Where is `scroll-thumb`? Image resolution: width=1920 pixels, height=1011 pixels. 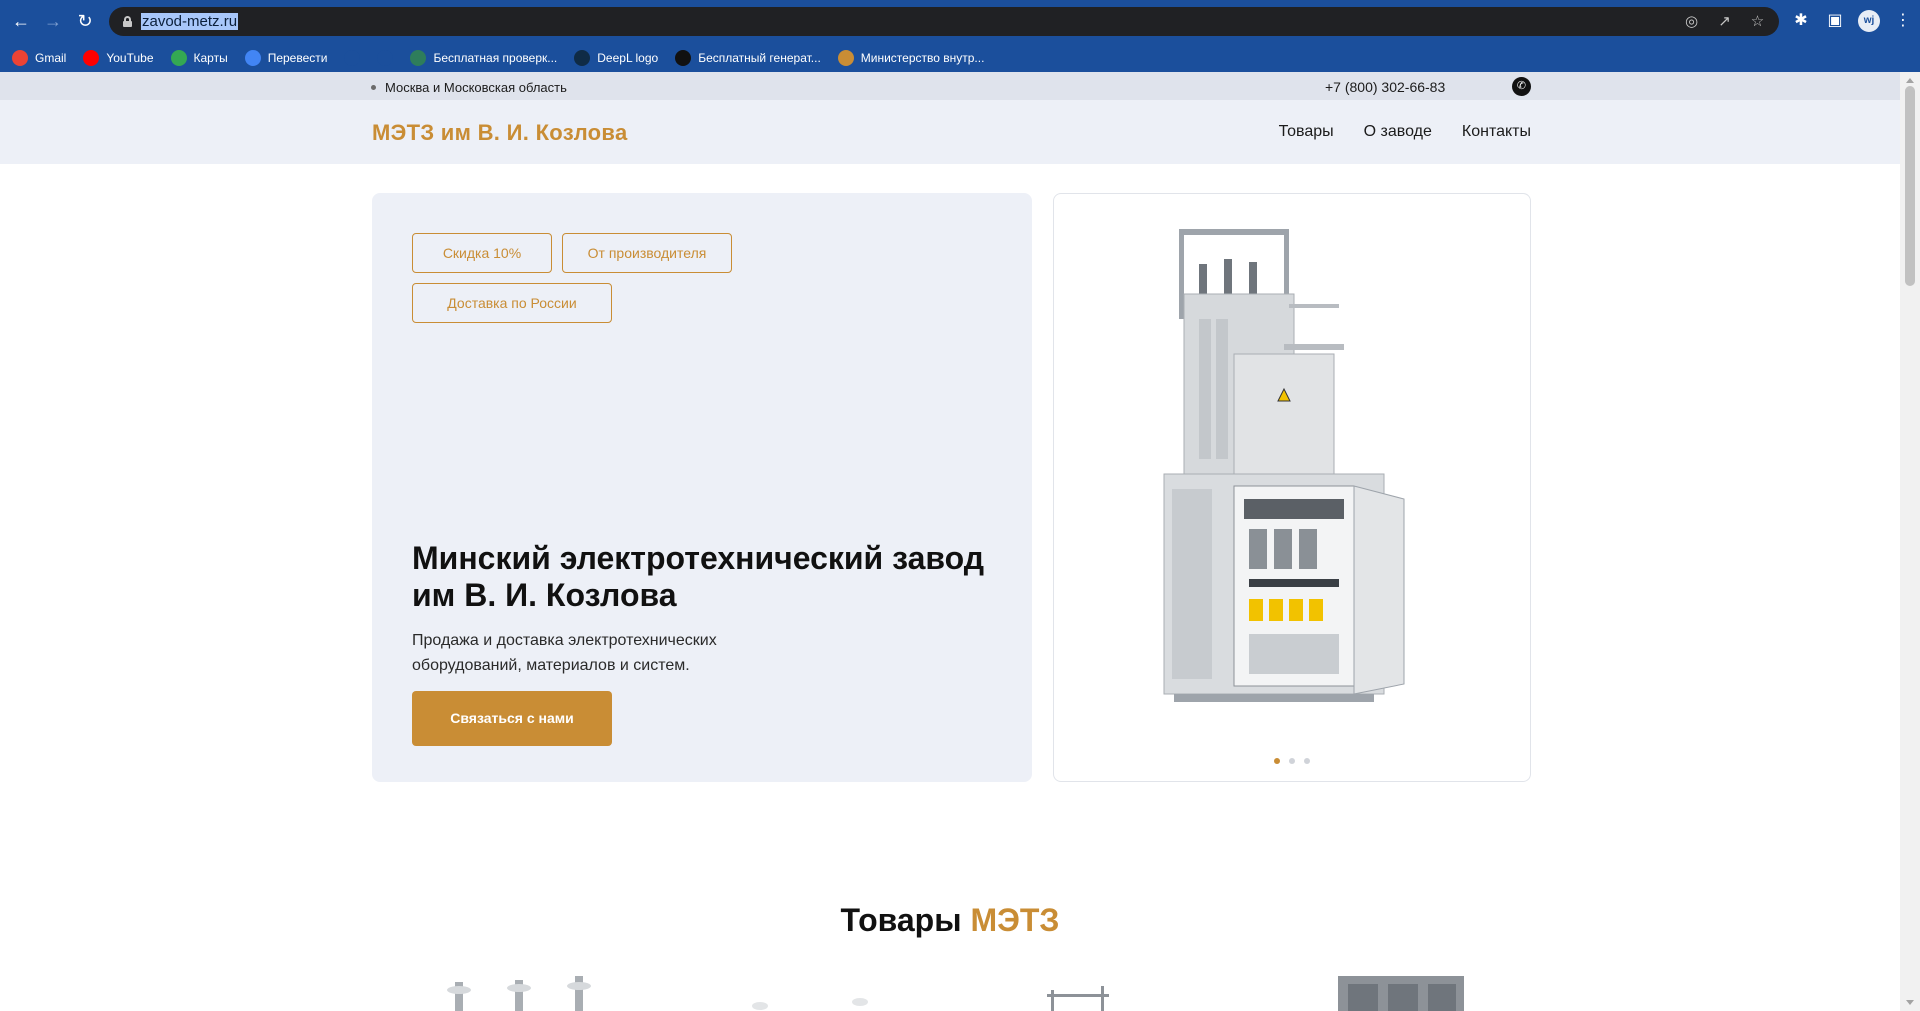 scroll-thumb is located at coordinates (1910, 186).